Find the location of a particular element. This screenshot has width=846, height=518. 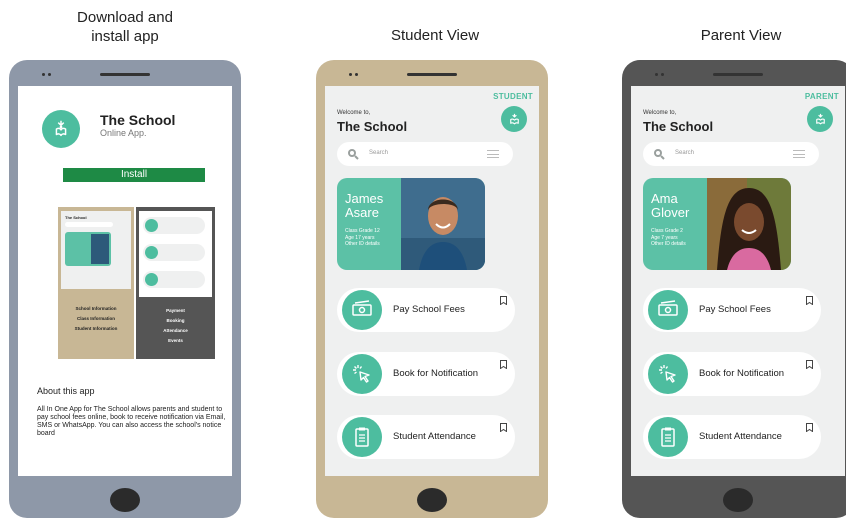

preview-id-card is located at coordinates (88, 249).